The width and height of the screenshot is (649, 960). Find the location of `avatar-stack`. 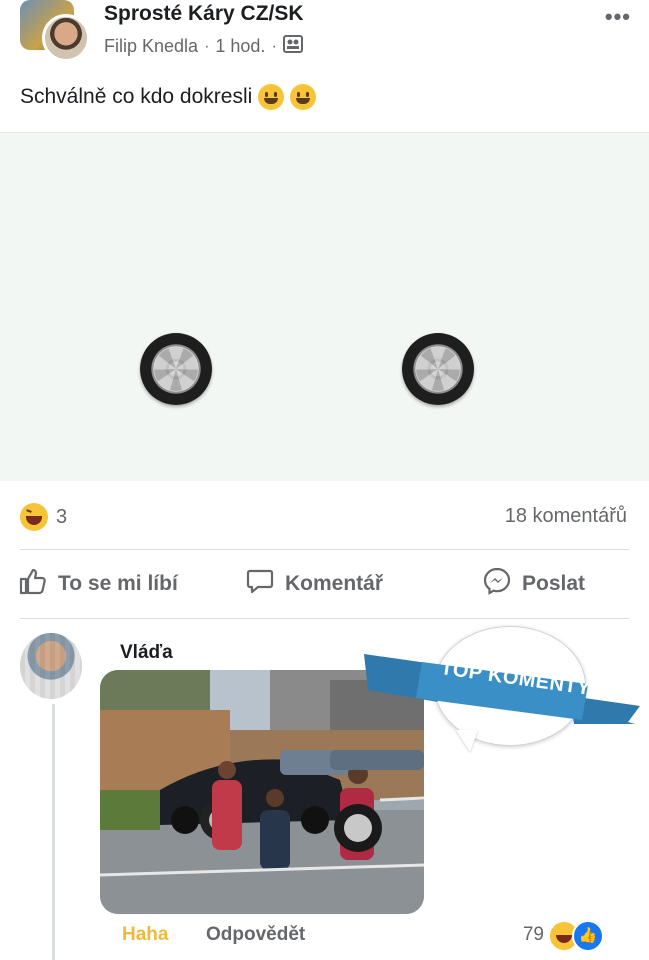

avatar-stack is located at coordinates (55, 31).